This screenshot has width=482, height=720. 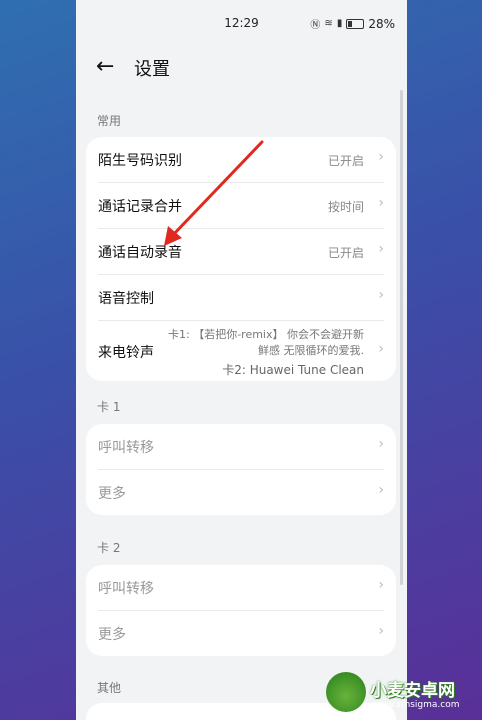 I want to click on signal-icon: ▮, so click(x=339, y=23).